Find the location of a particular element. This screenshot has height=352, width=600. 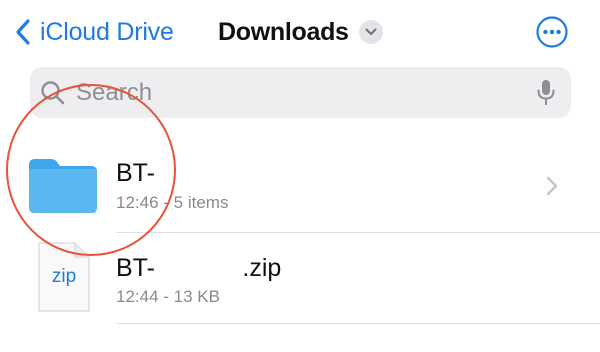

chevron-down-icon is located at coordinates (371, 31).